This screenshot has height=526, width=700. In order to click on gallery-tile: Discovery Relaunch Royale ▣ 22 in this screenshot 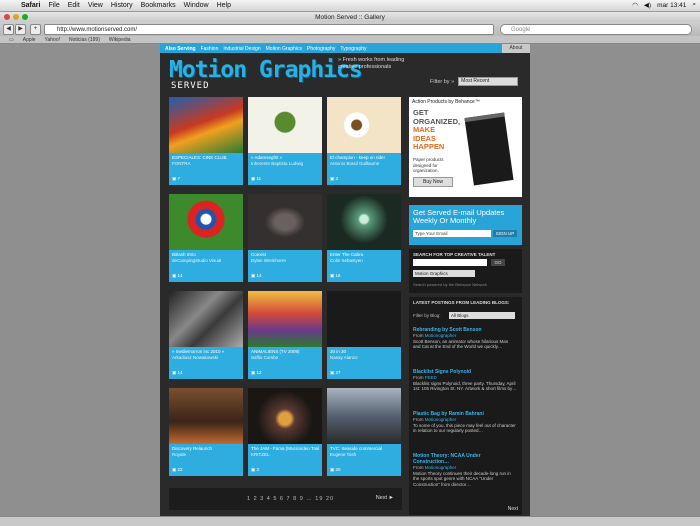, I will do `click(206, 432)`.